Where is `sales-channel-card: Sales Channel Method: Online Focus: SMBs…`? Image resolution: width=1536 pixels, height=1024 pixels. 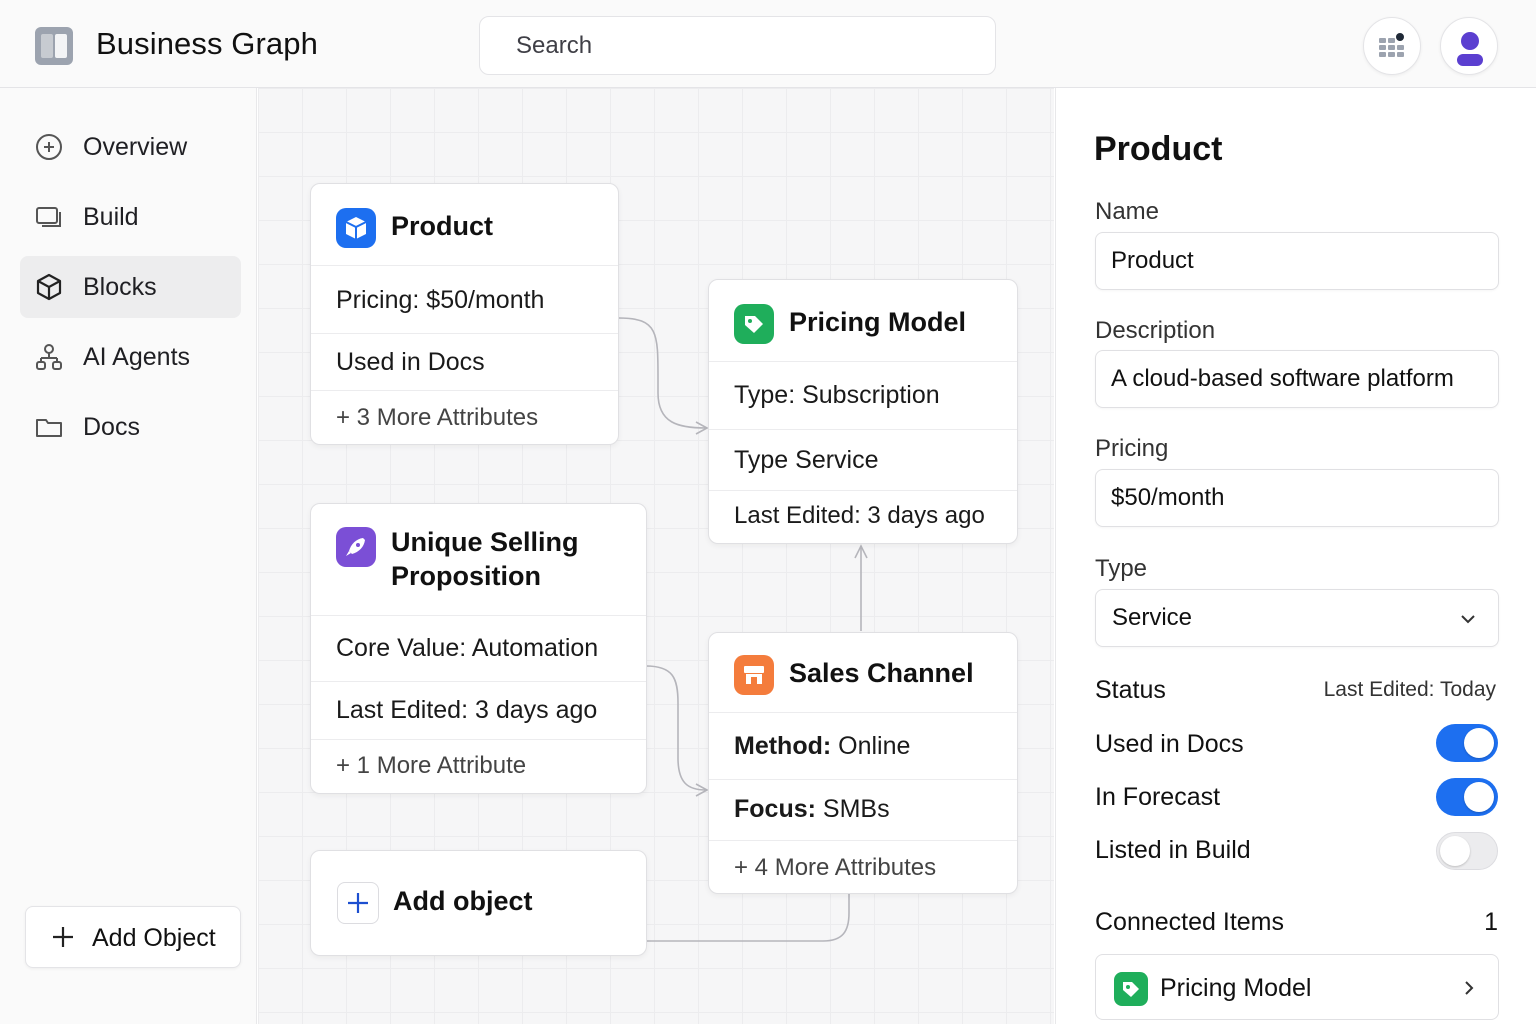
sales-channel-card: Sales Channel Method: Online Focus: SMBs… is located at coordinates (863, 763).